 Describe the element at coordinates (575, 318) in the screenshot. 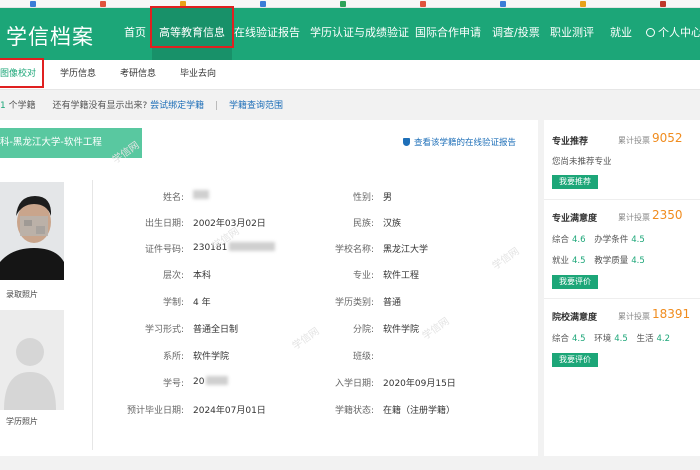

I see `school-satisfaction-title: 院校满意度` at that location.